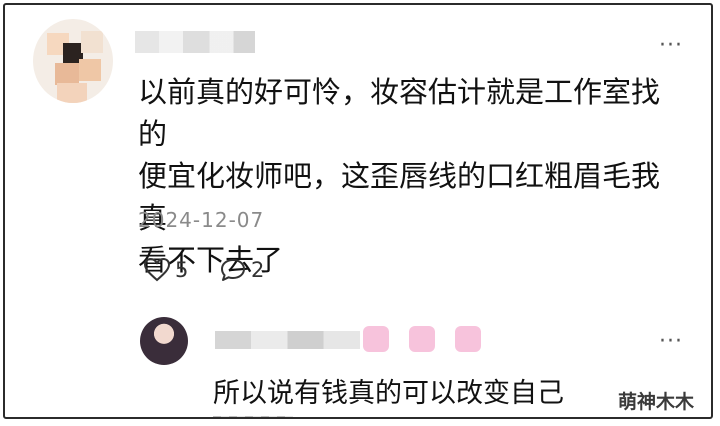 This screenshot has height=426, width=720. I want to click on more-options-icon: ···, so click(671, 46).